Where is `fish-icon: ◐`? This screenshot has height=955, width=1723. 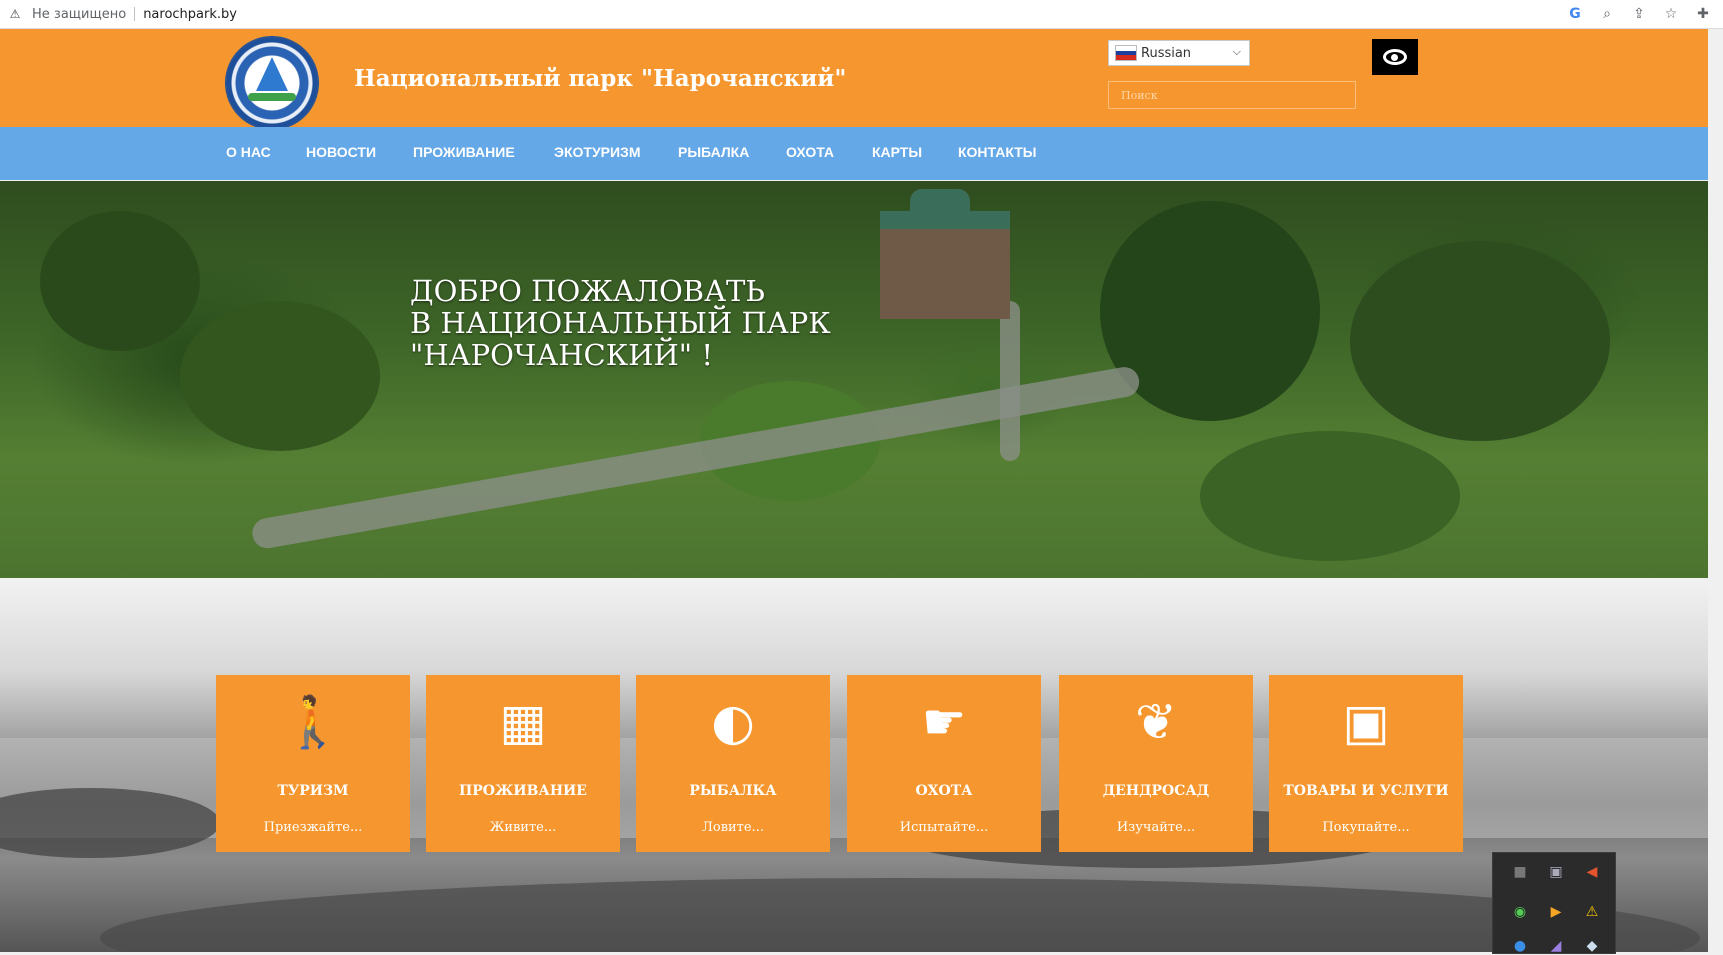 fish-icon: ◐ is located at coordinates (733, 722).